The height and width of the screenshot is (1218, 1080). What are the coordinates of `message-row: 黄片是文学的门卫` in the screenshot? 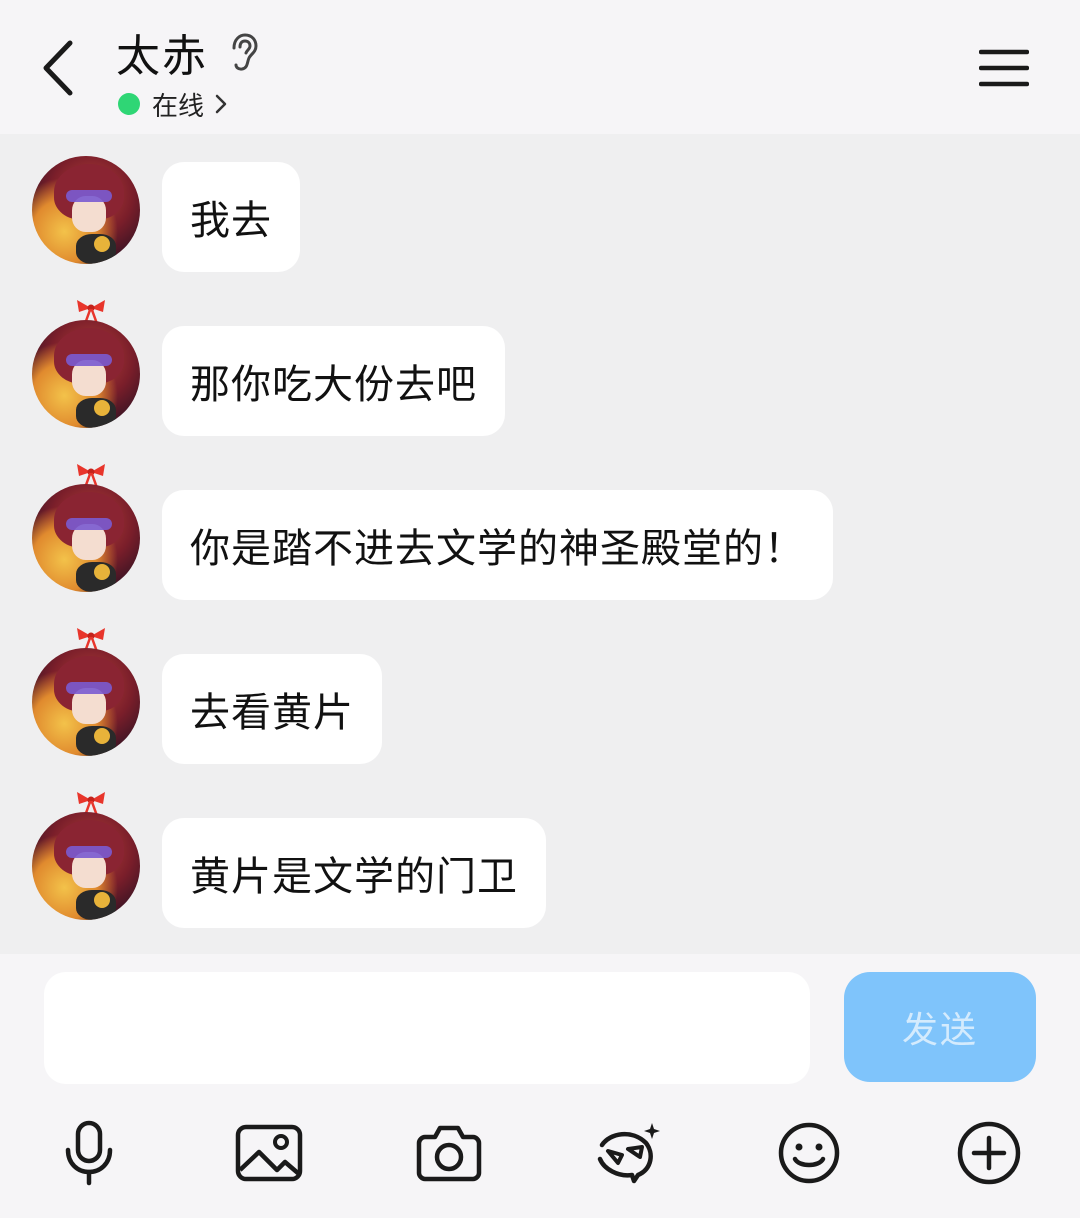 It's located at (540, 865).